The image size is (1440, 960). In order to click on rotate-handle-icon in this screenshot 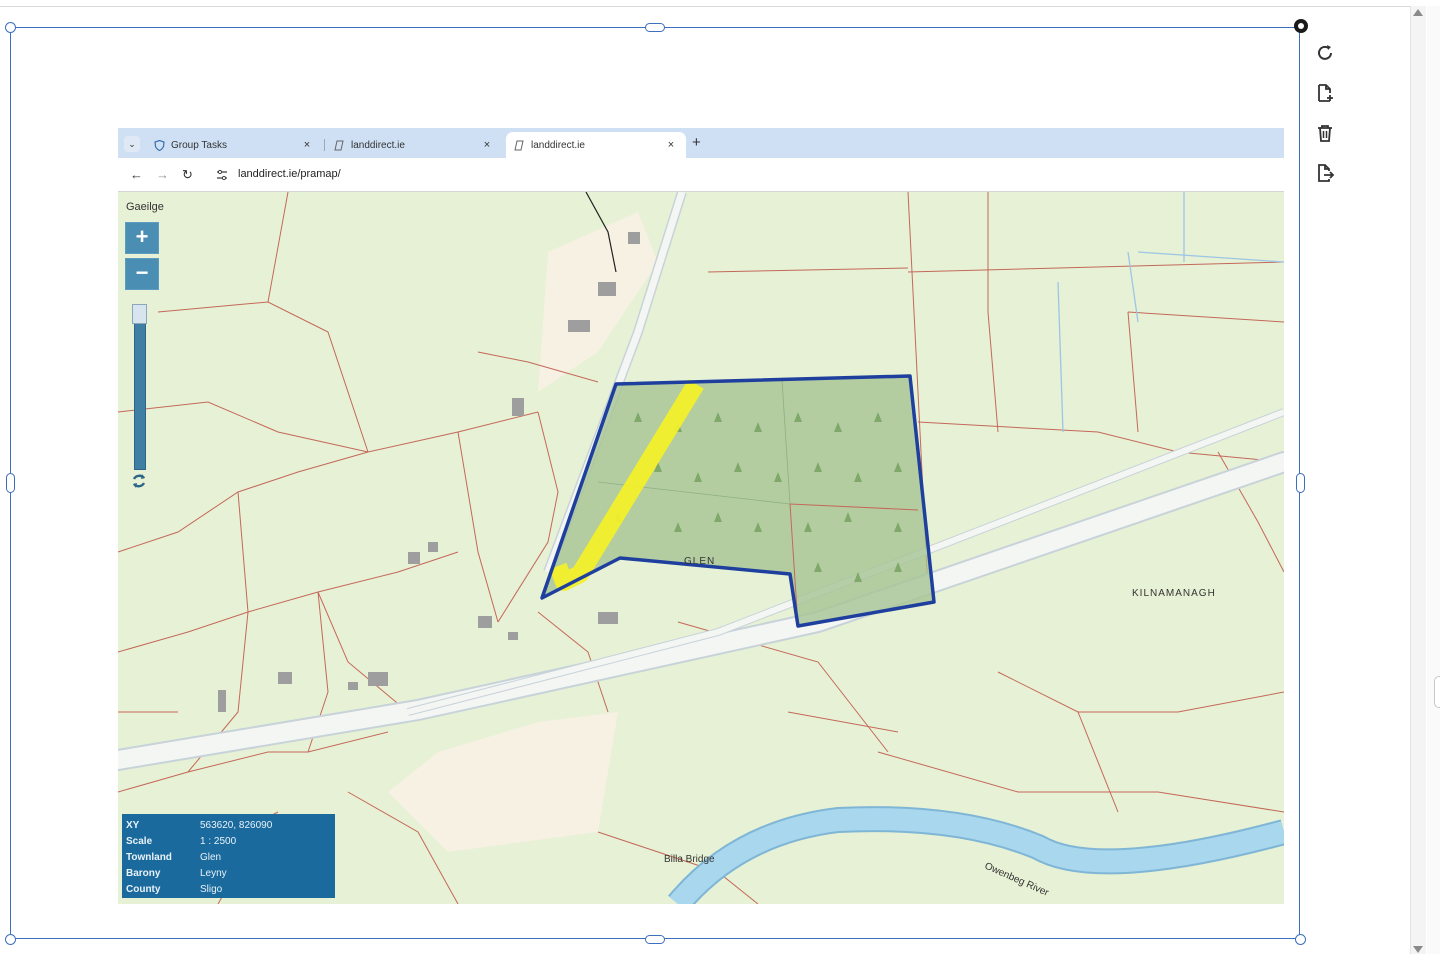, I will do `click(1301, 26)`.